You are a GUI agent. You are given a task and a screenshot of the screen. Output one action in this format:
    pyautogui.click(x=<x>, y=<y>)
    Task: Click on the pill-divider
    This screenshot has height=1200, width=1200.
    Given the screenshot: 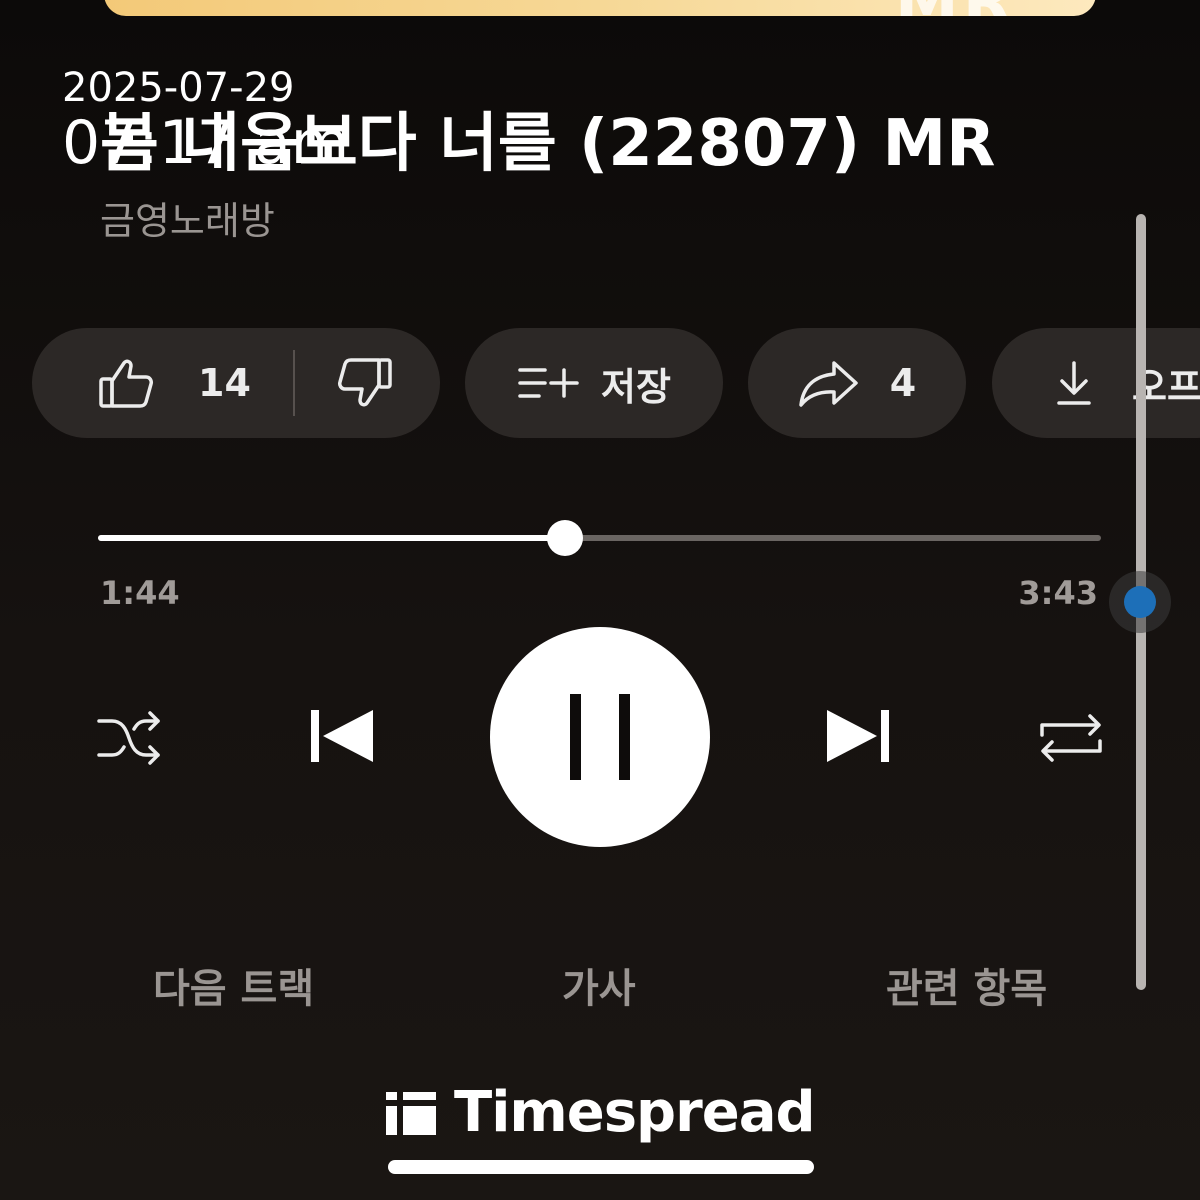 What is the action you would take?
    pyautogui.click(x=293, y=383)
    